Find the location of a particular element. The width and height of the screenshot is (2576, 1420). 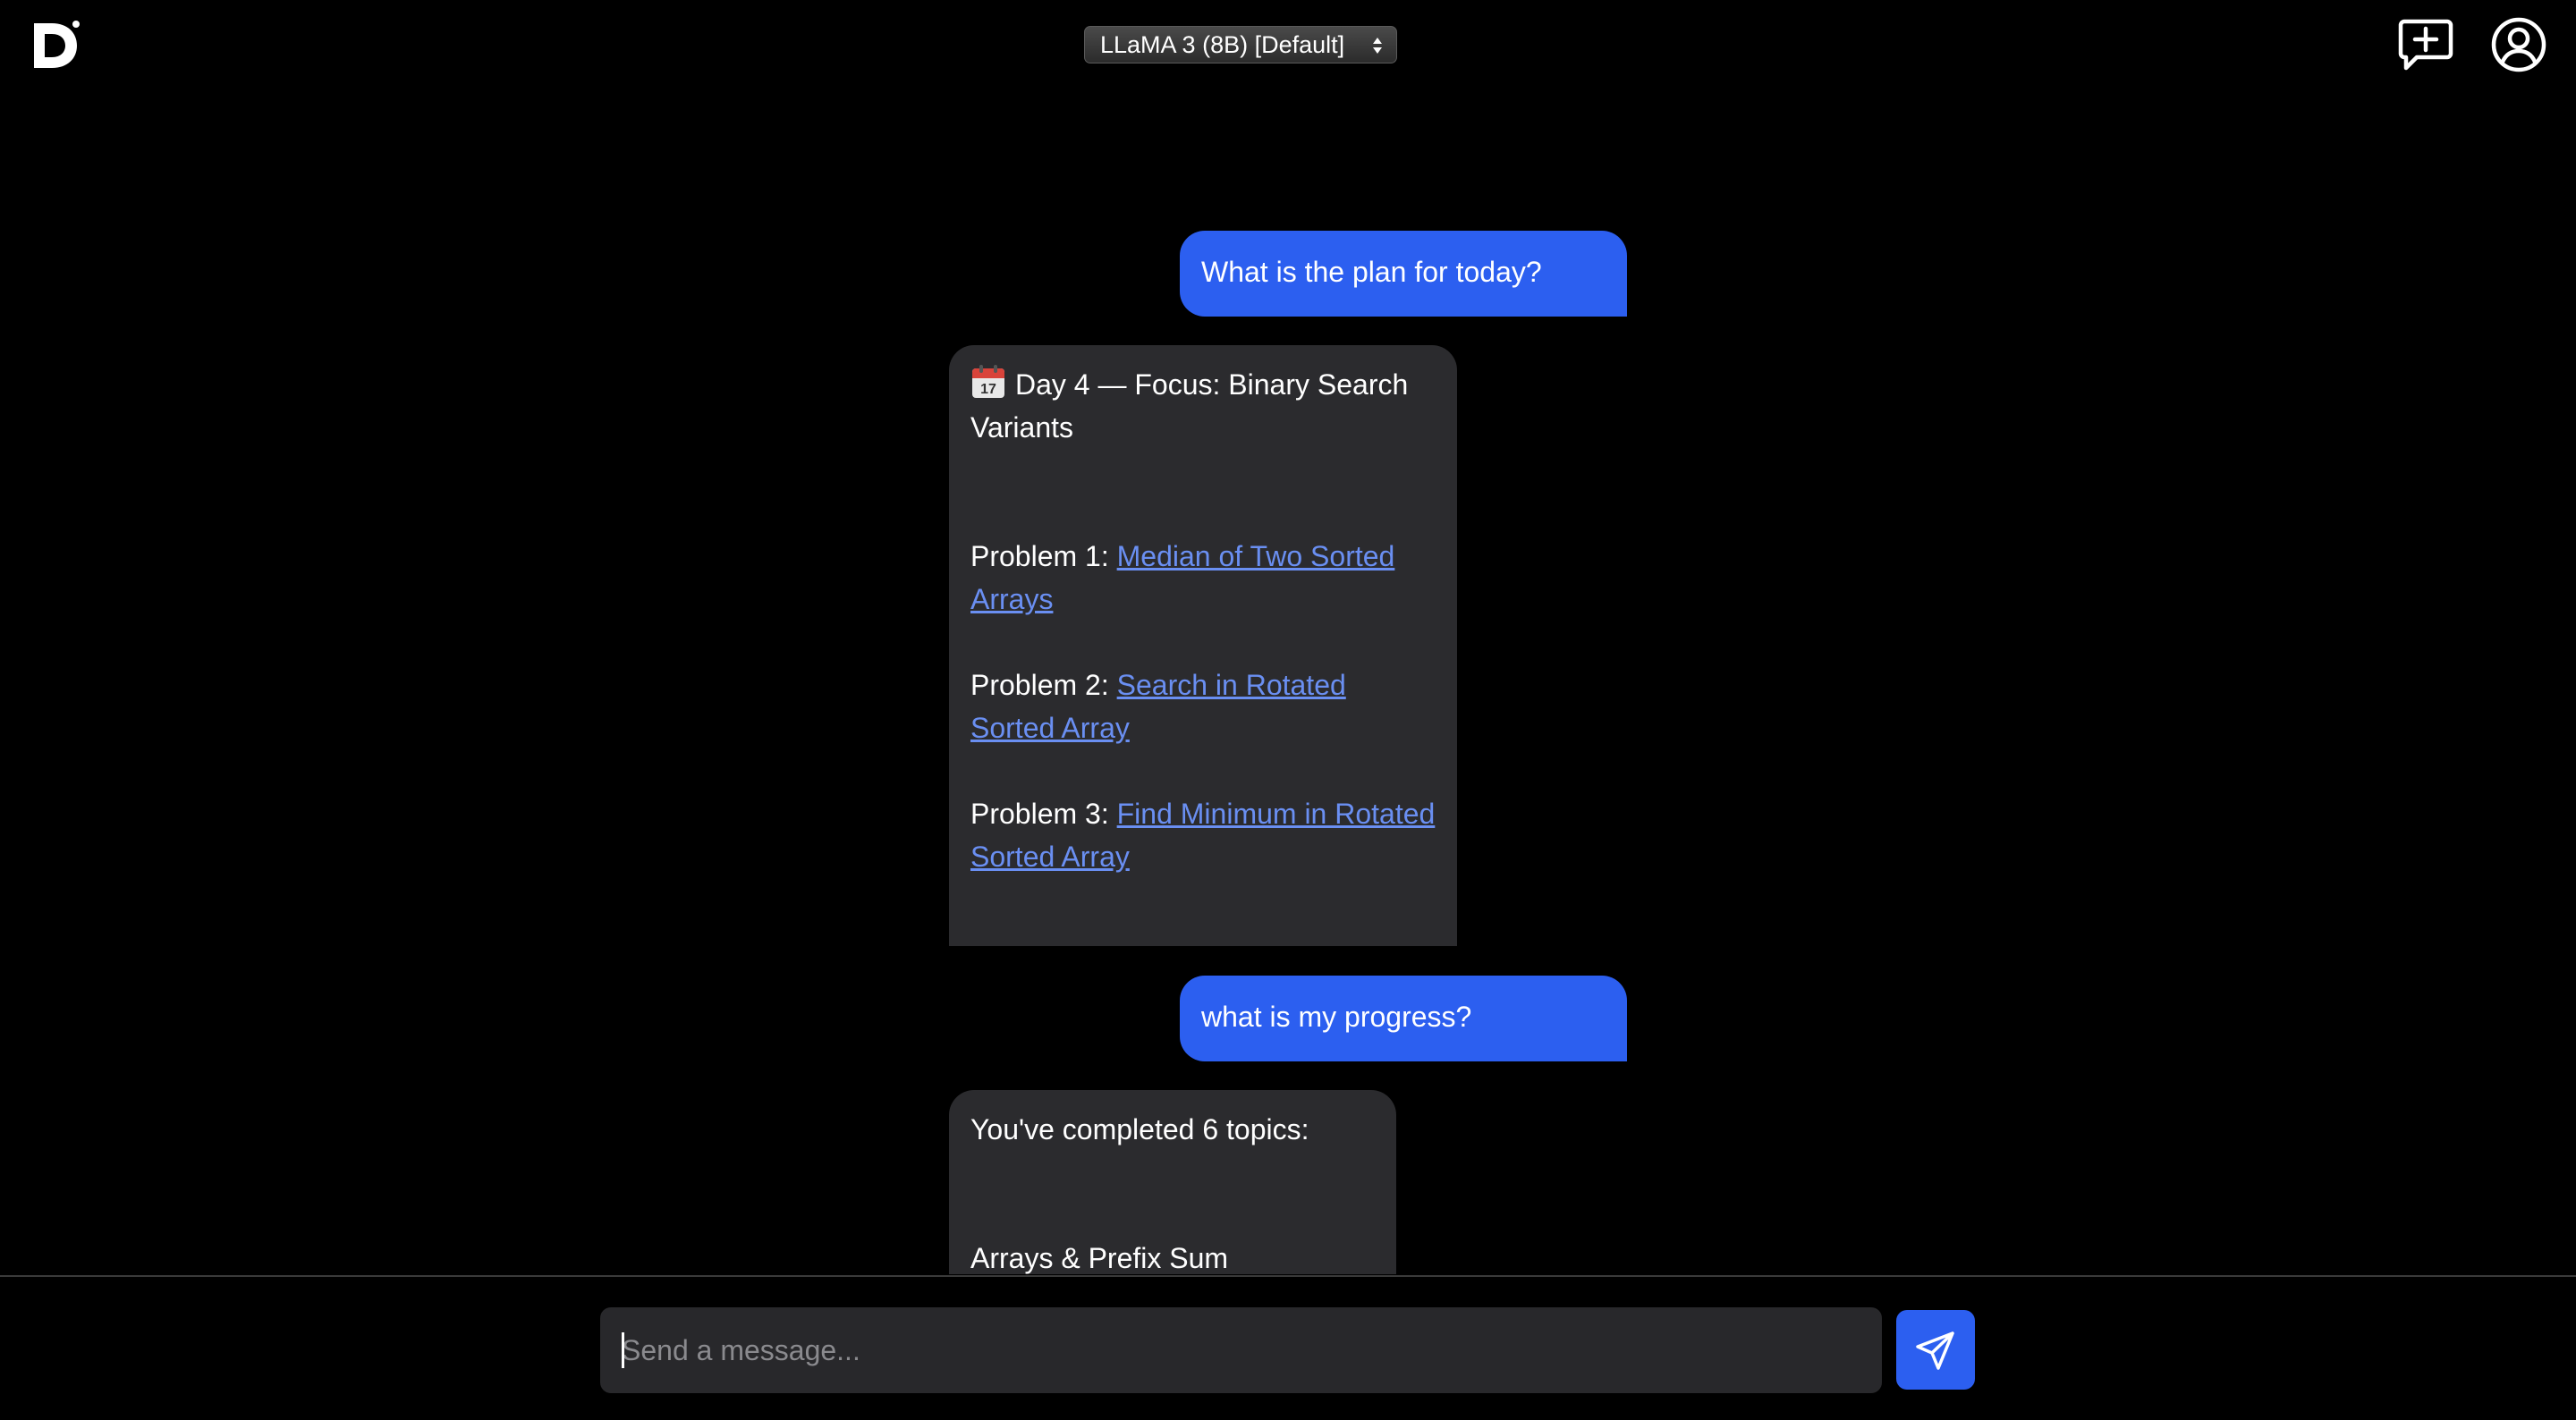

problem-prefix: Problem 3: is located at coordinates (1043, 814).